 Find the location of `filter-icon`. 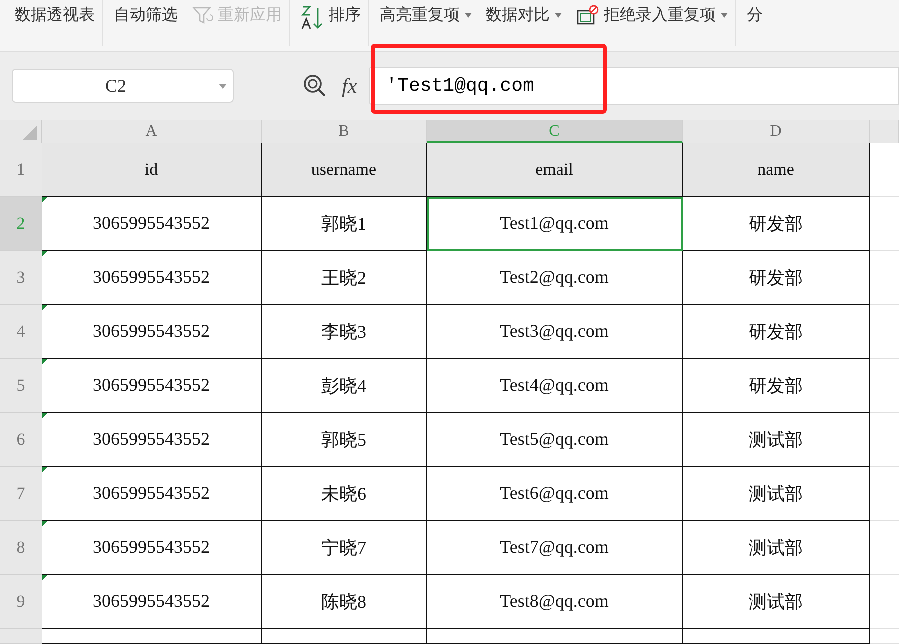

filter-icon is located at coordinates (203, 16).